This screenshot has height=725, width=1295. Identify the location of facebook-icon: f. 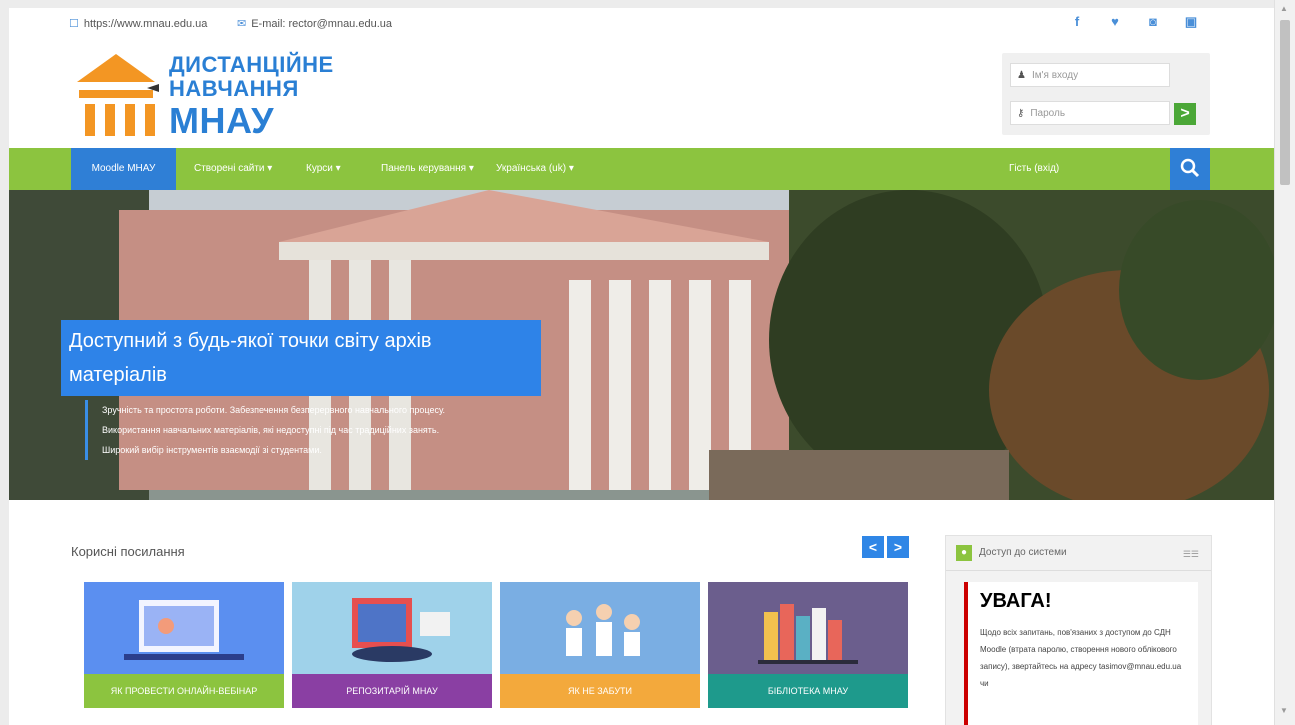
(1077, 22).